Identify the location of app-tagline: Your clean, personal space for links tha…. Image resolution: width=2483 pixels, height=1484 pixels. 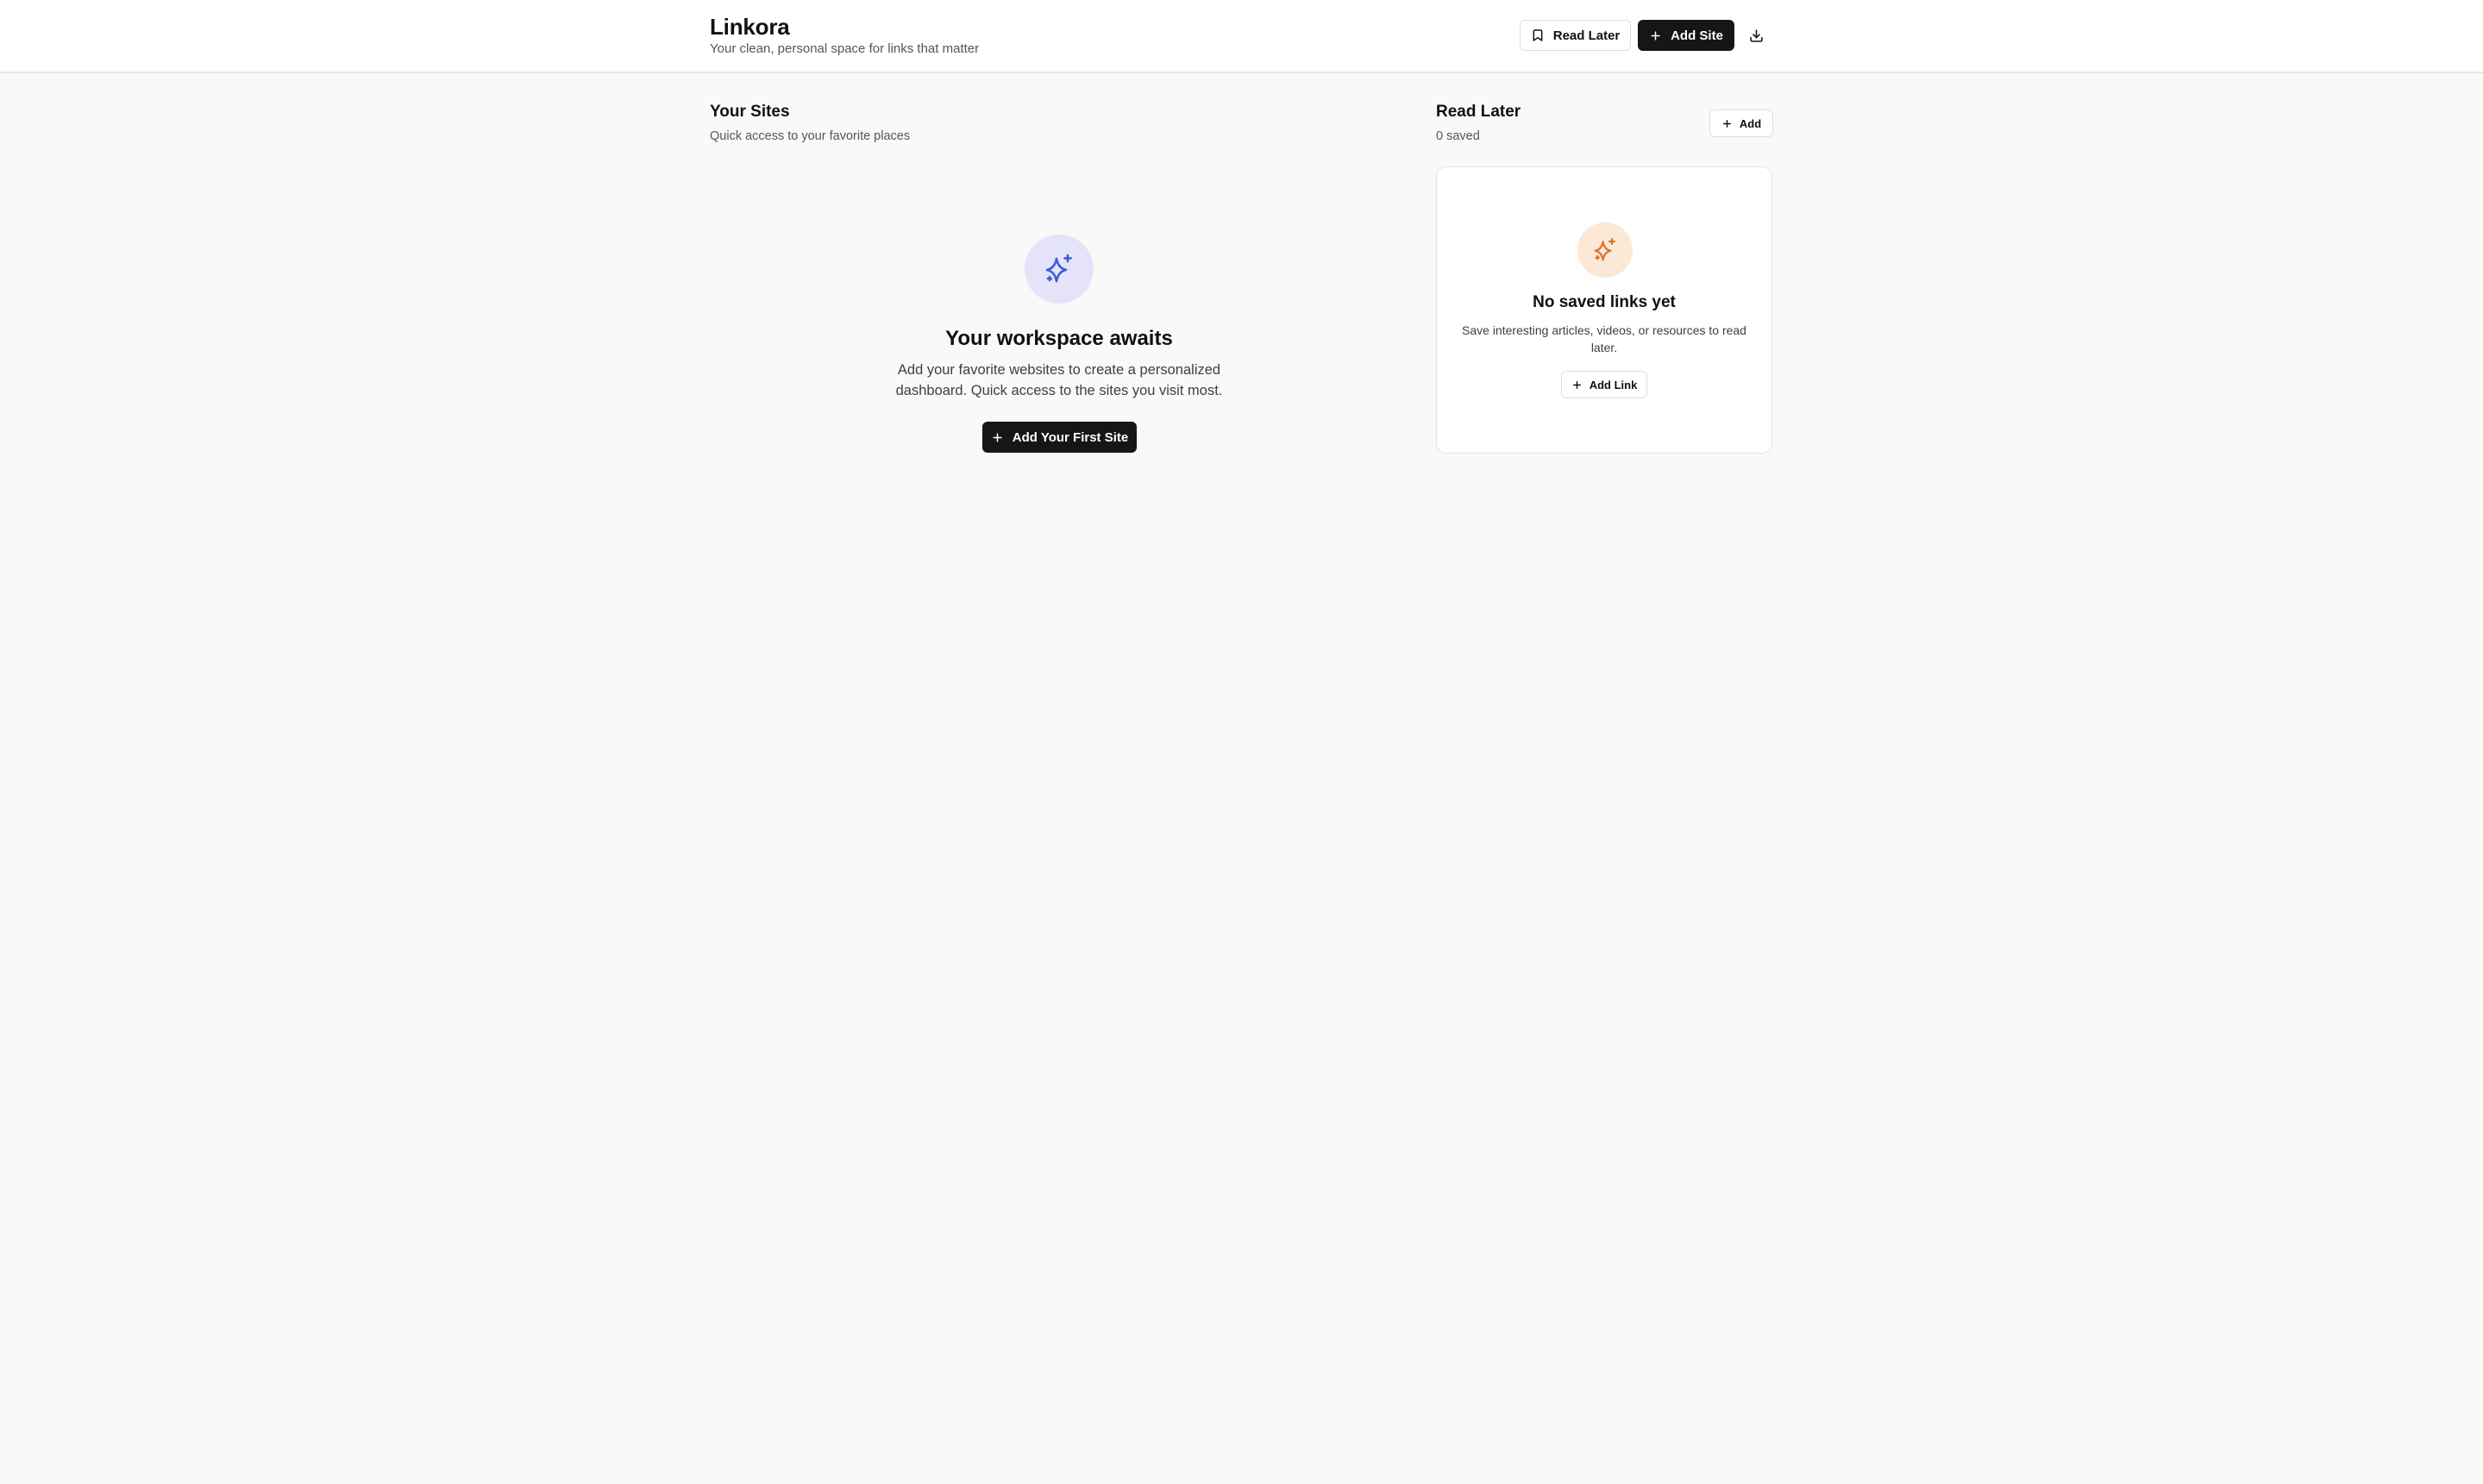
(845, 48).